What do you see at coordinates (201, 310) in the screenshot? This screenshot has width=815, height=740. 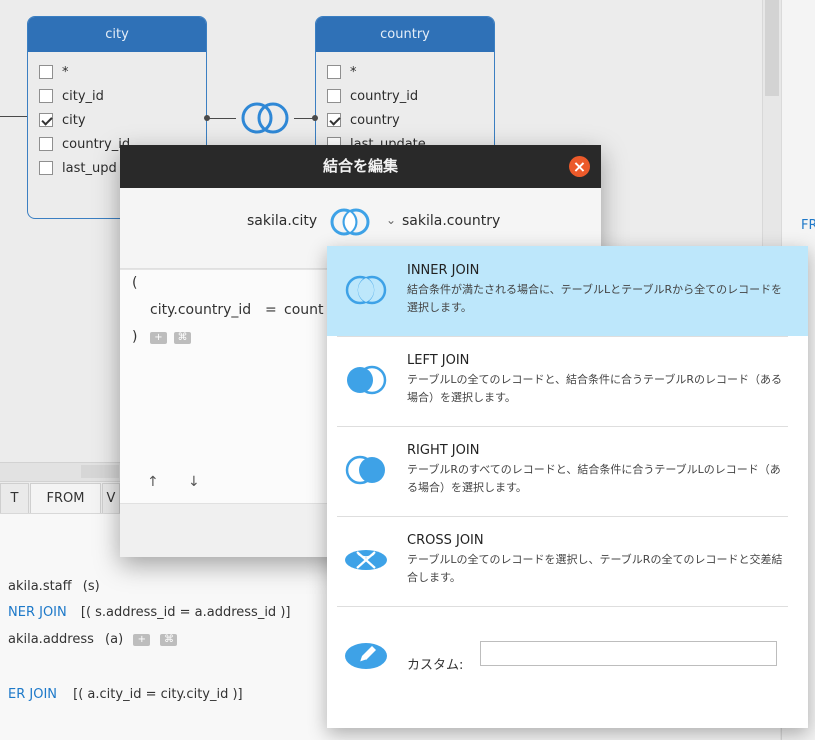 I see `condition-left: city.country_id` at bounding box center [201, 310].